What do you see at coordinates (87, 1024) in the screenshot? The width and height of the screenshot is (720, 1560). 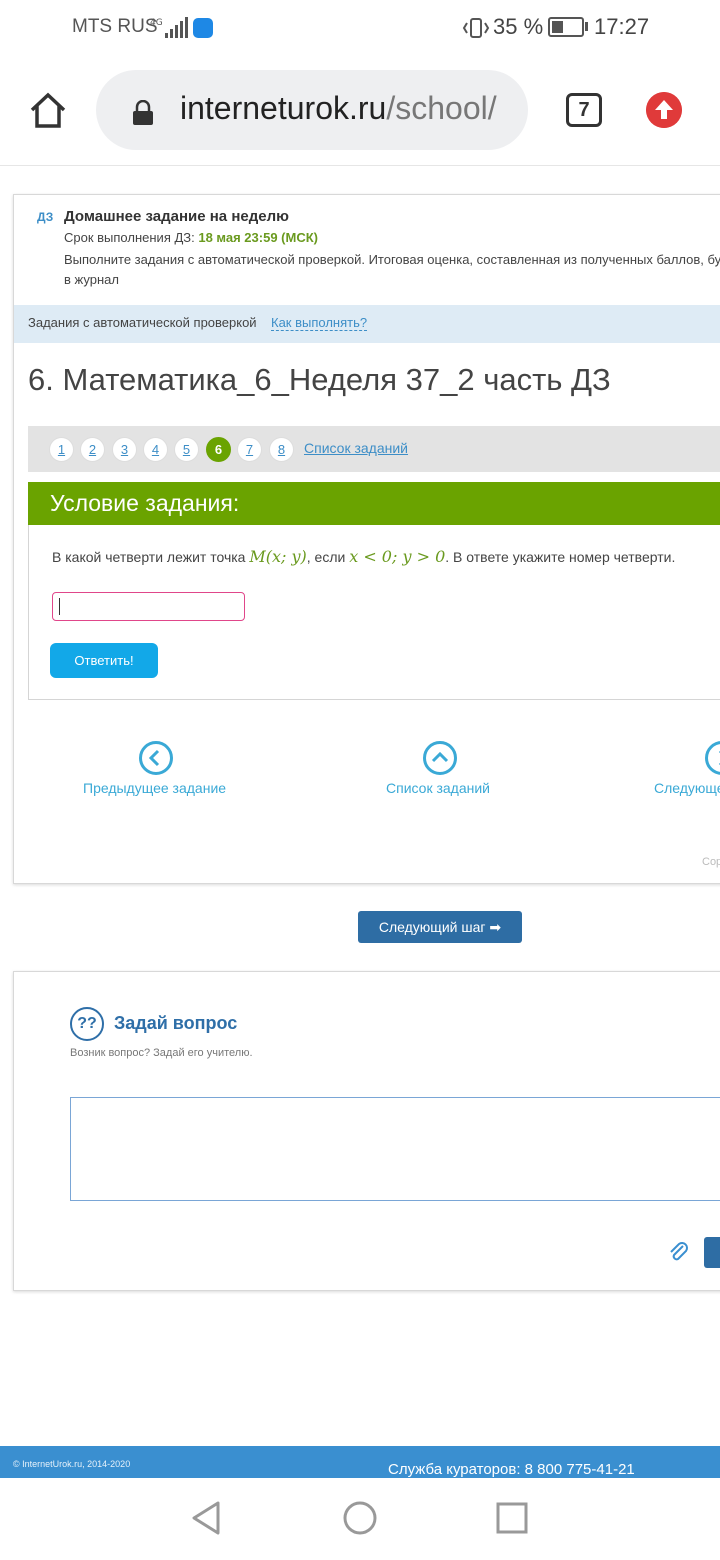 I see `question-bubble-icon: ??` at bounding box center [87, 1024].